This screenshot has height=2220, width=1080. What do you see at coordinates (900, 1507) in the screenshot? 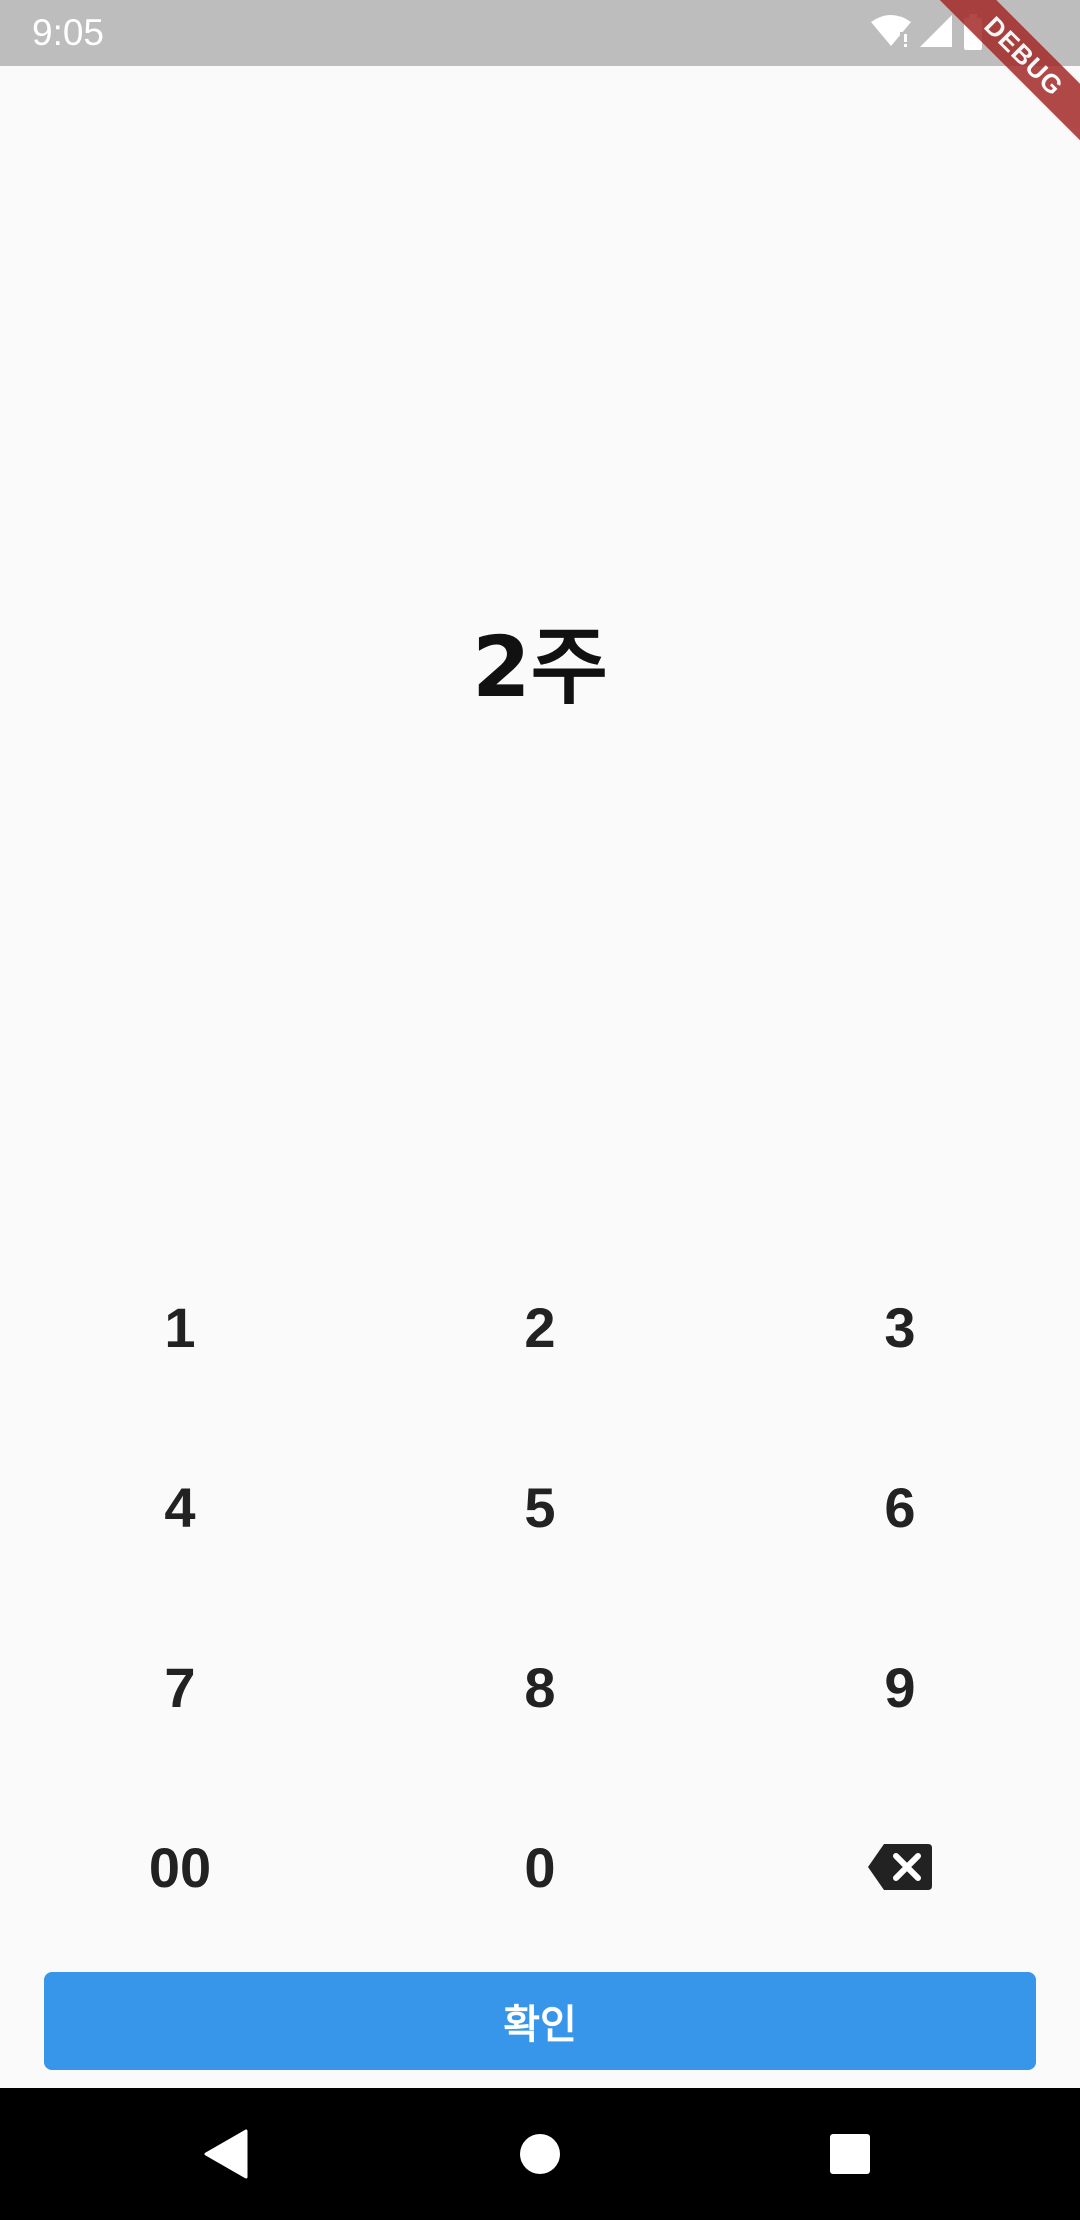
I see `key-6: 6` at bounding box center [900, 1507].